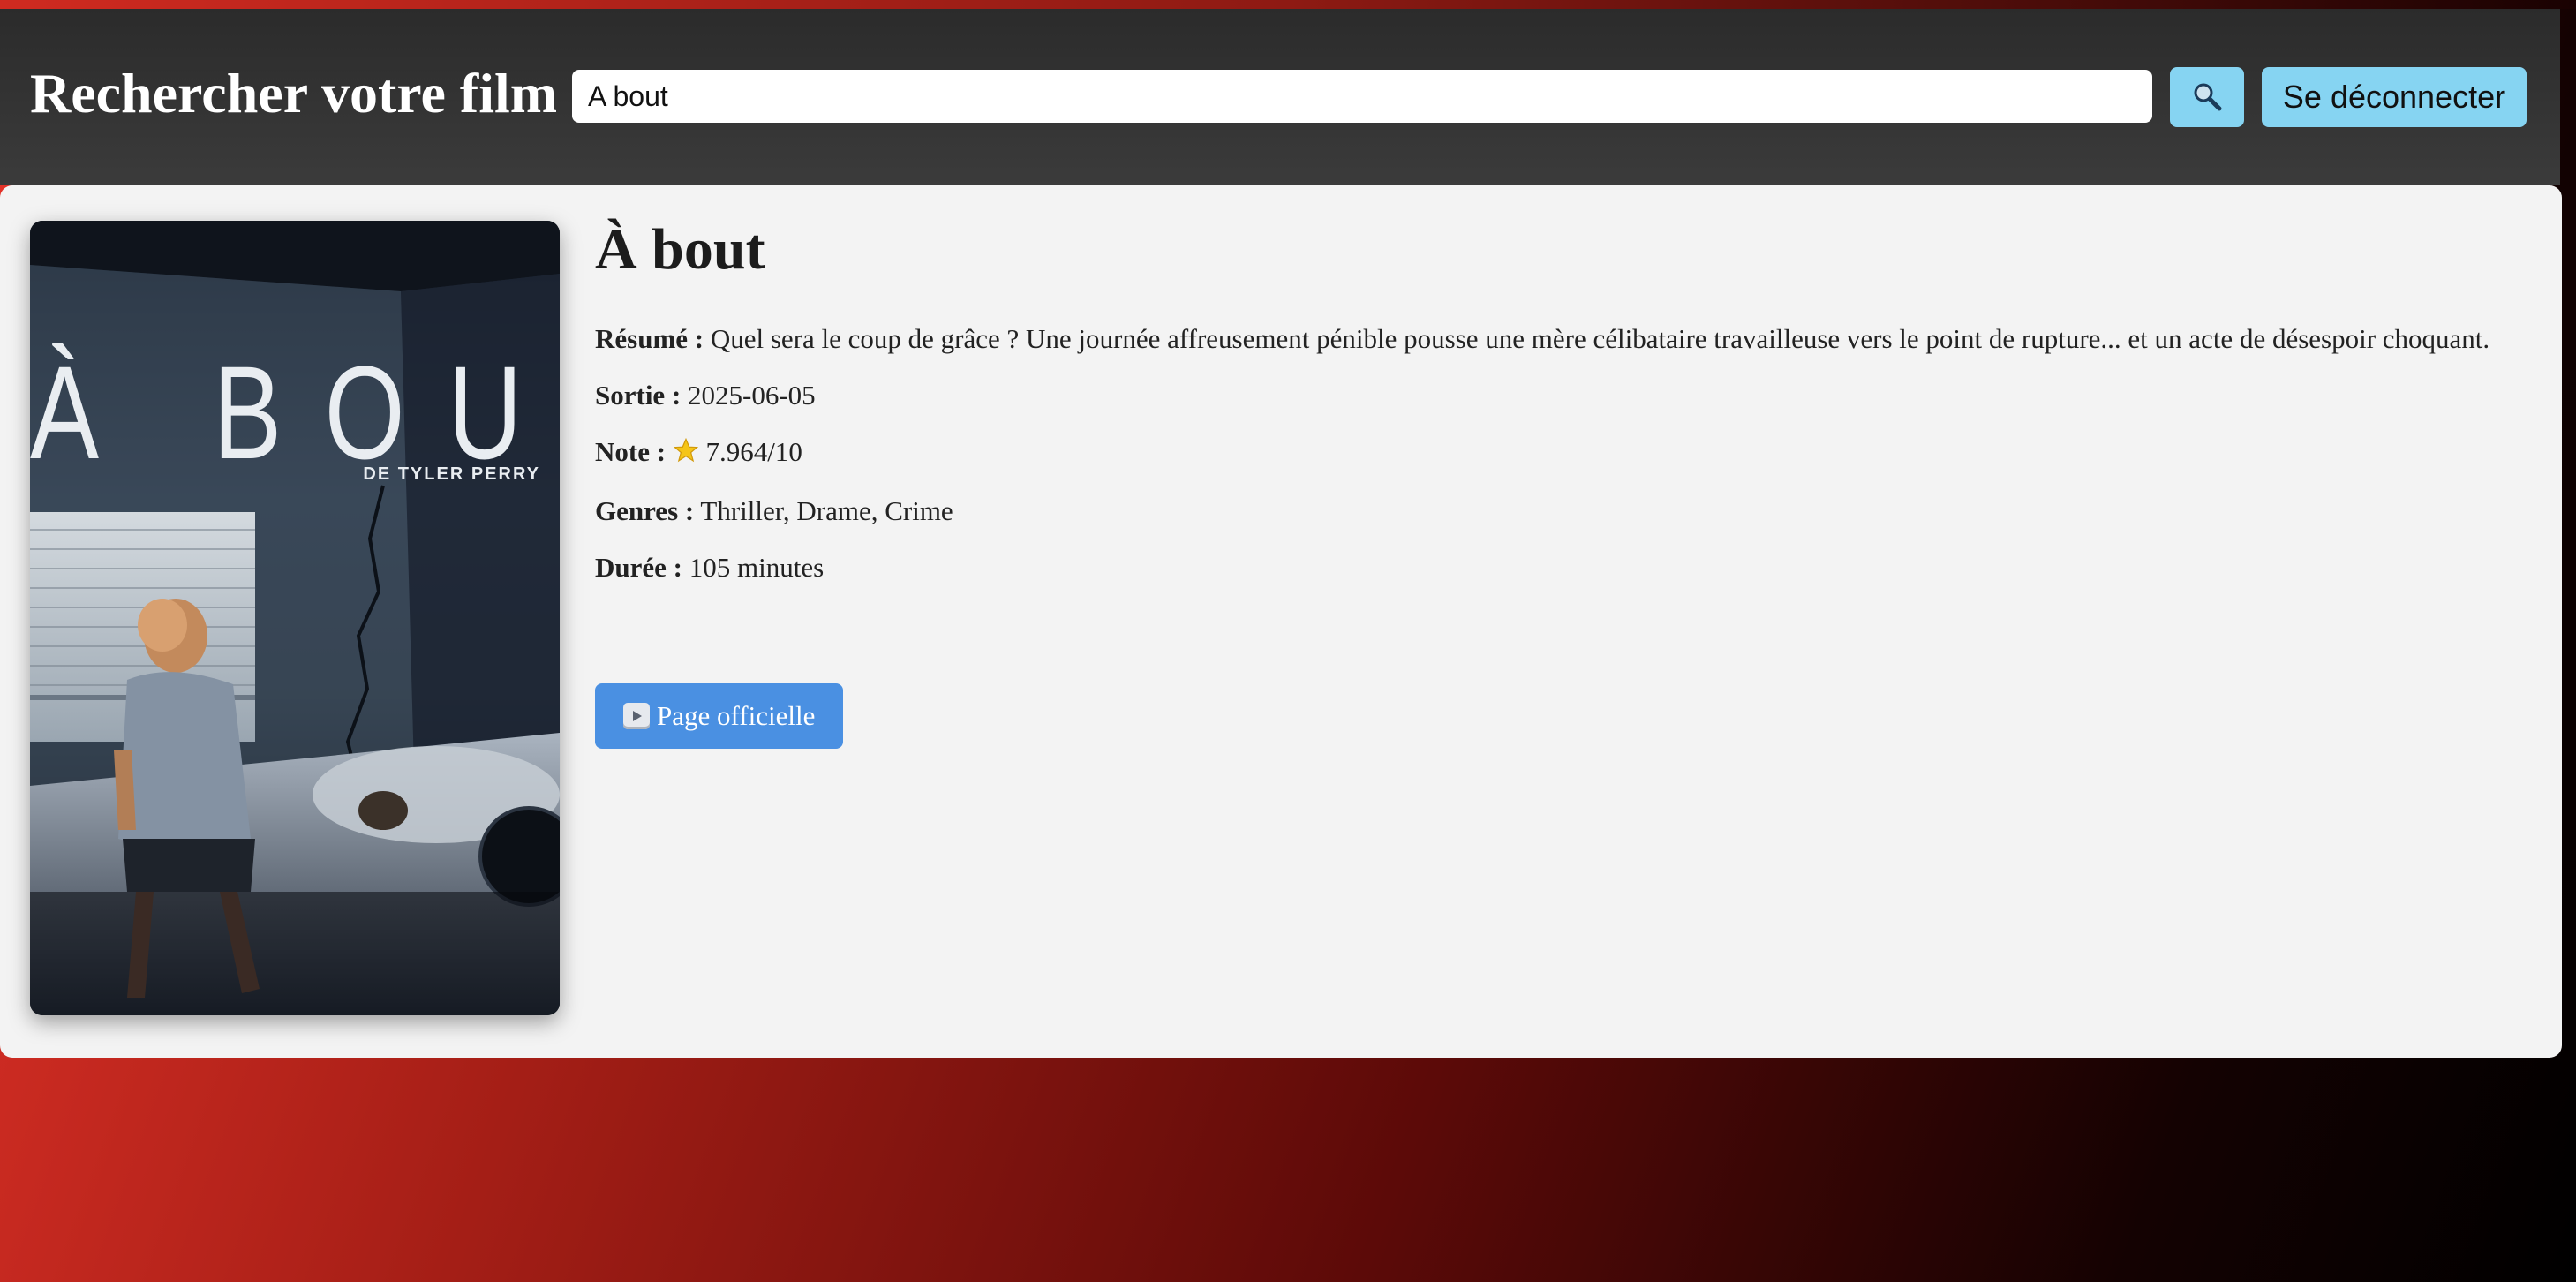 The height and width of the screenshot is (1282, 2576). What do you see at coordinates (680, 249) in the screenshot?
I see `movie-title: À bout` at bounding box center [680, 249].